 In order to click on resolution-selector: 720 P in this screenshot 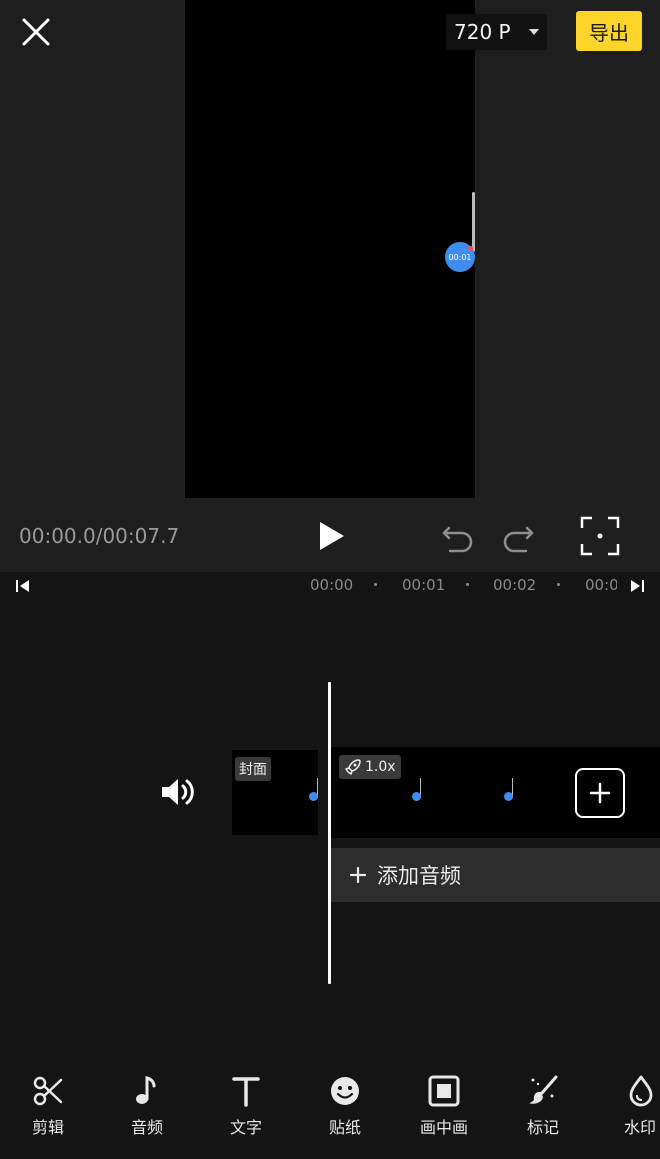, I will do `click(496, 32)`.